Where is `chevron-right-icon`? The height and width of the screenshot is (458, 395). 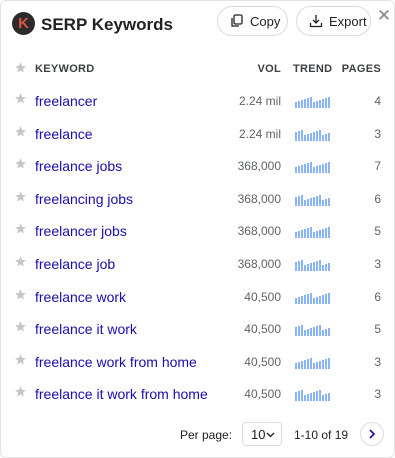 chevron-right-icon is located at coordinates (372, 434).